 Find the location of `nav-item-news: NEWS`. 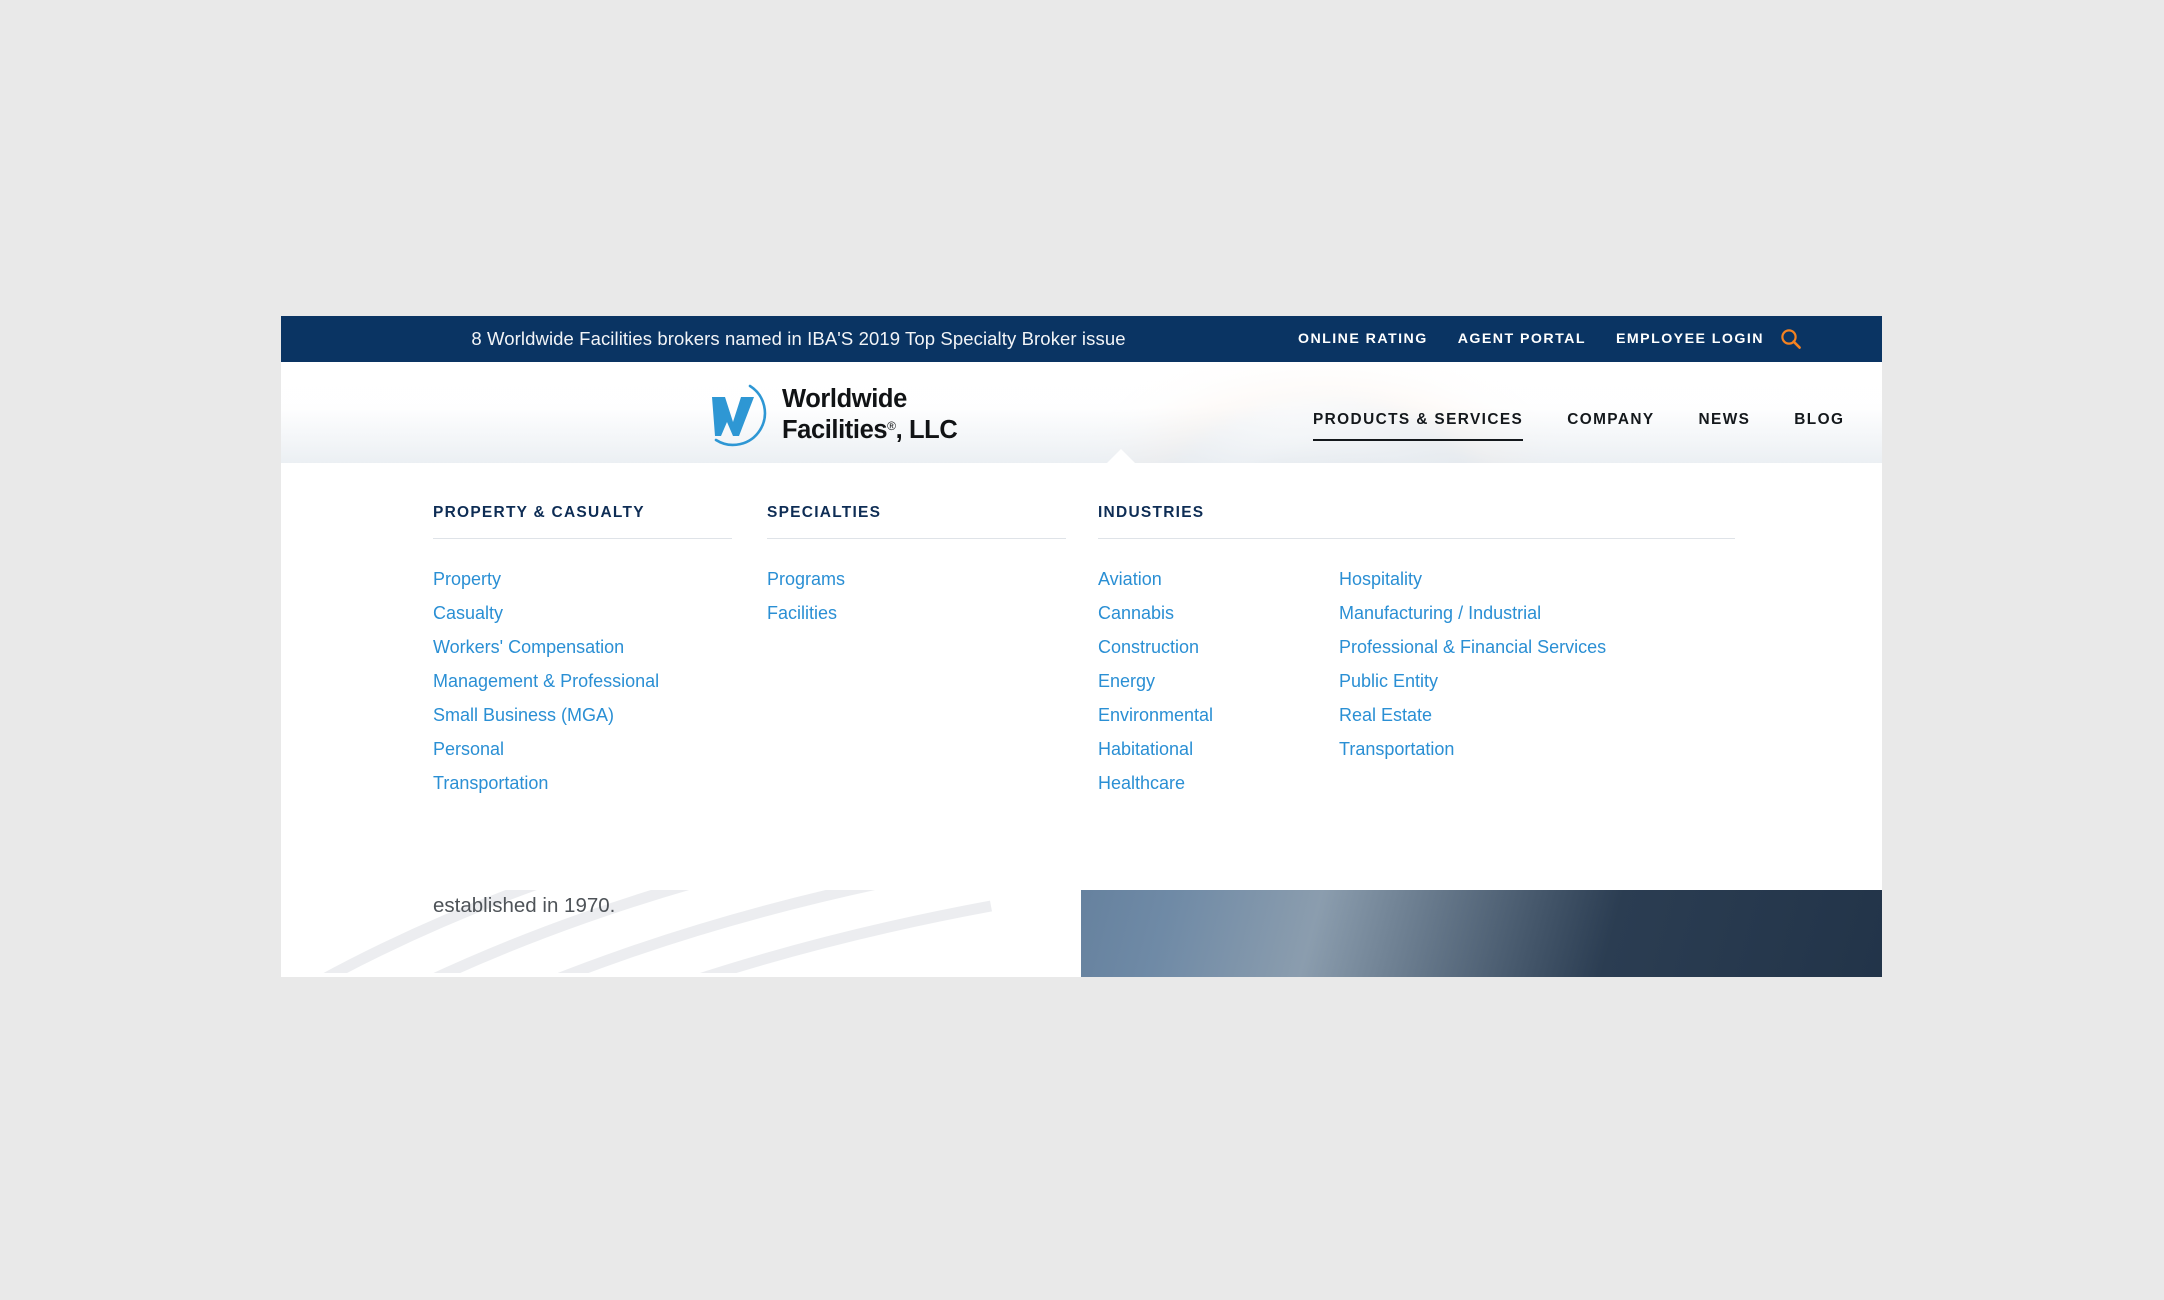

nav-item-news: NEWS is located at coordinates (1725, 420).